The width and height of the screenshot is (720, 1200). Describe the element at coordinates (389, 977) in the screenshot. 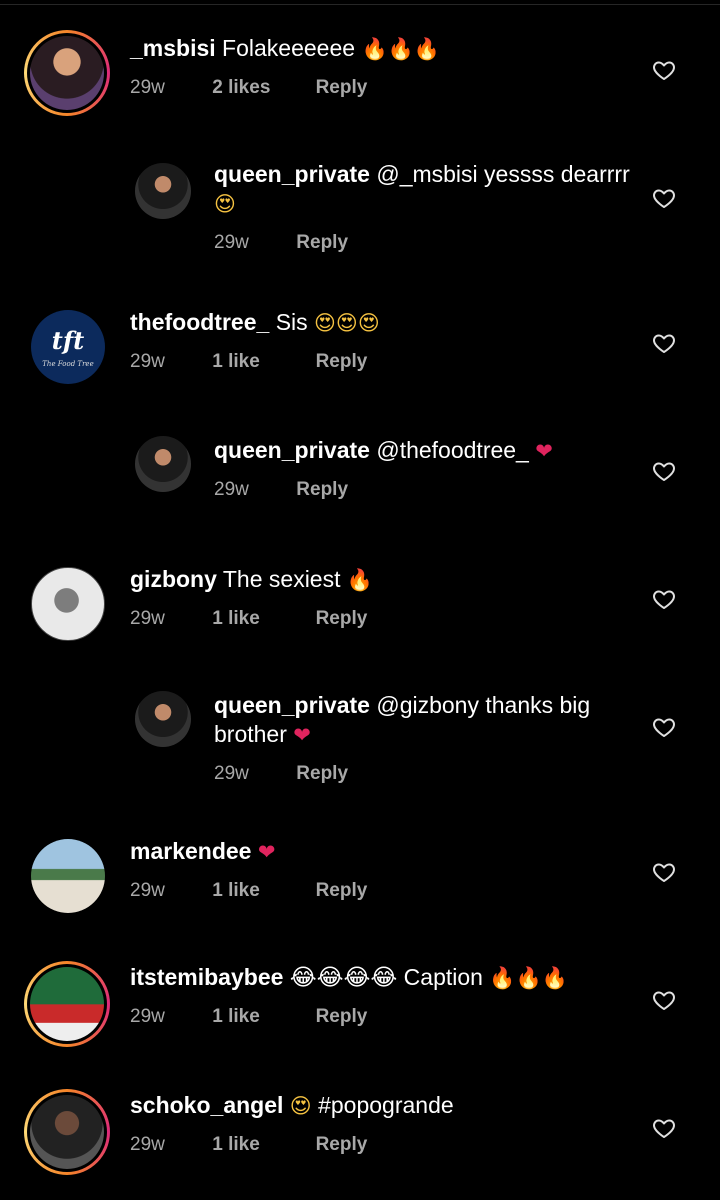

I see `comment-text: 😂😂😂😂 Caption` at that location.